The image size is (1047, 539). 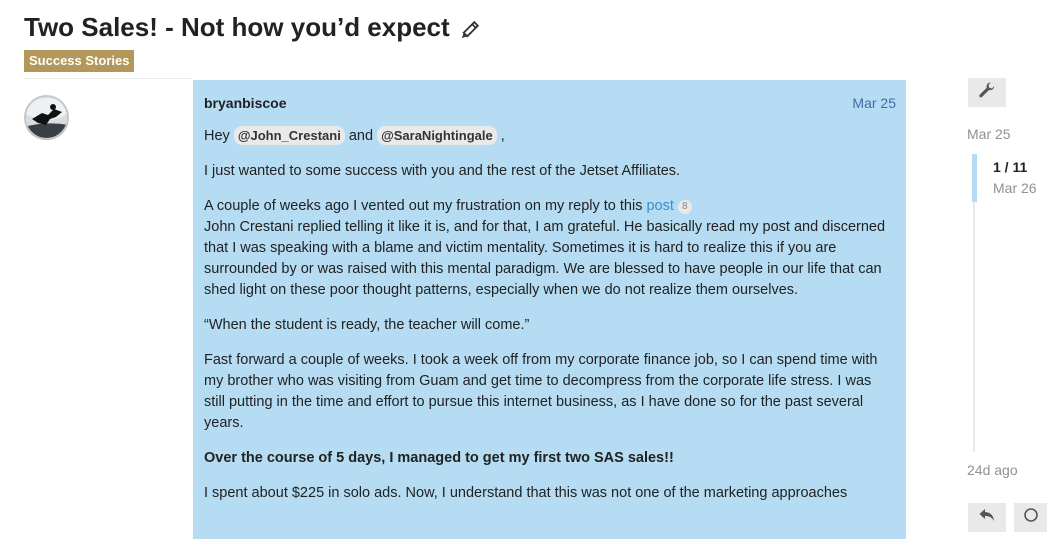 I want to click on reply-icon, so click(x=987, y=517).